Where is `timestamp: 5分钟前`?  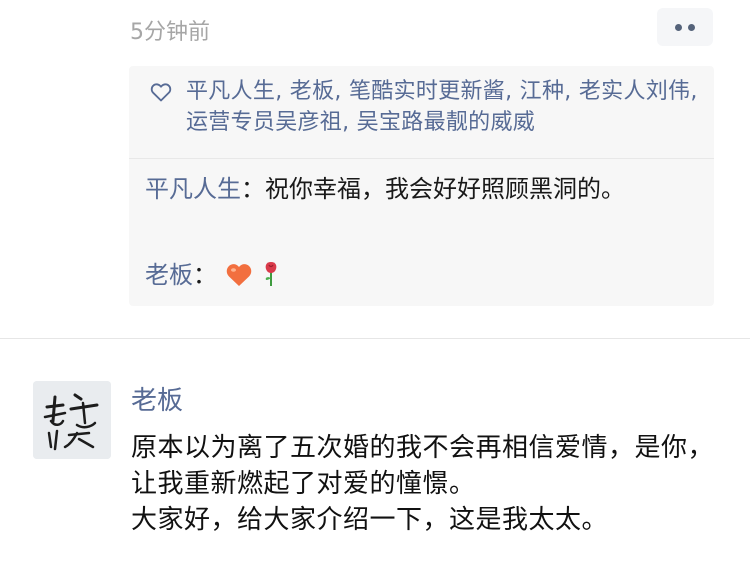 timestamp: 5分钟前 is located at coordinates (170, 32).